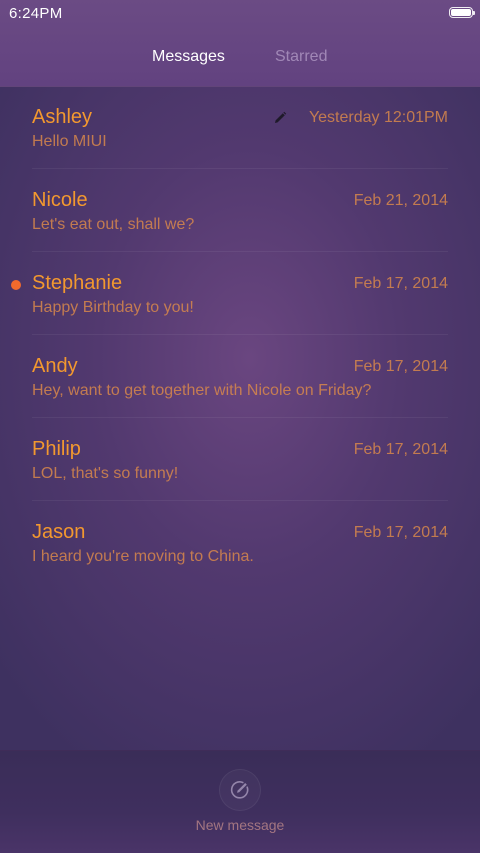 The height and width of the screenshot is (853, 480). What do you see at coordinates (77, 283) in the screenshot?
I see `contact-name: Stephanie` at bounding box center [77, 283].